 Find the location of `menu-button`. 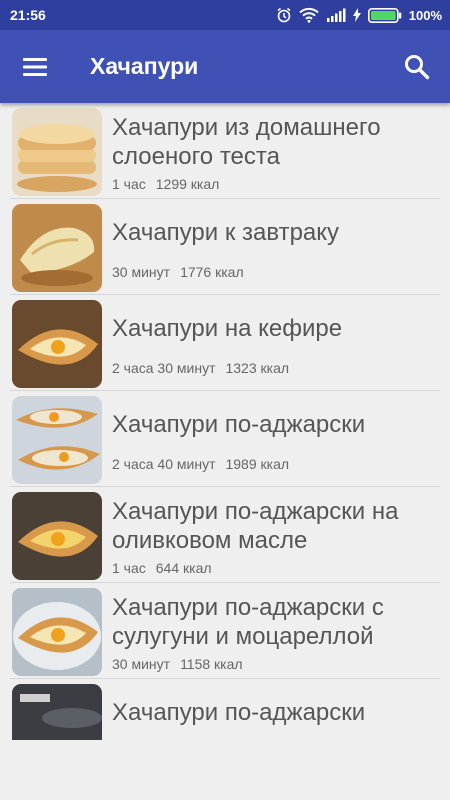

menu-button is located at coordinates (35, 67).